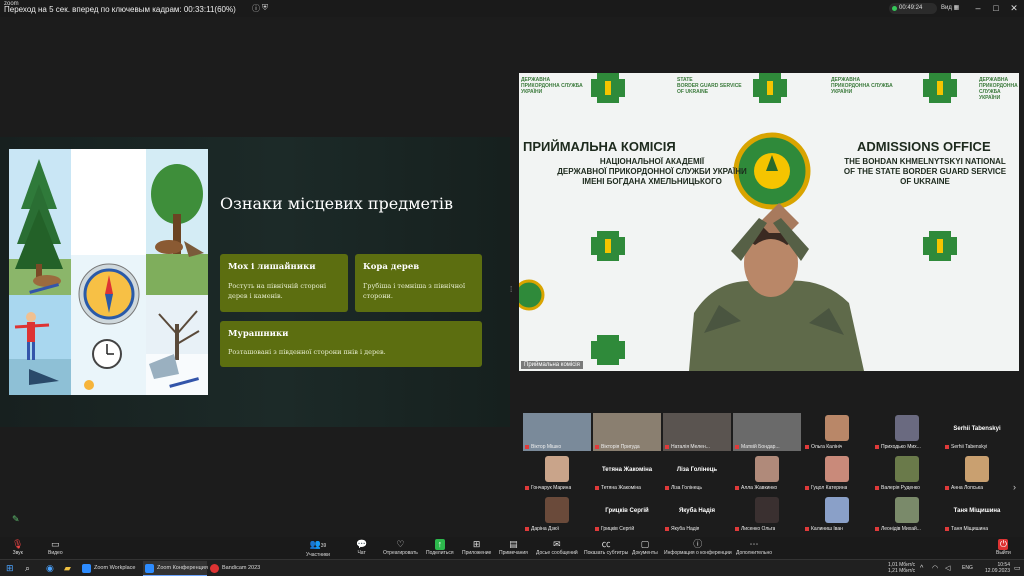  What do you see at coordinates (697, 473) in the screenshot?
I see `participant-tile: Ліза Голінець Ліза Голінець` at bounding box center [697, 473].